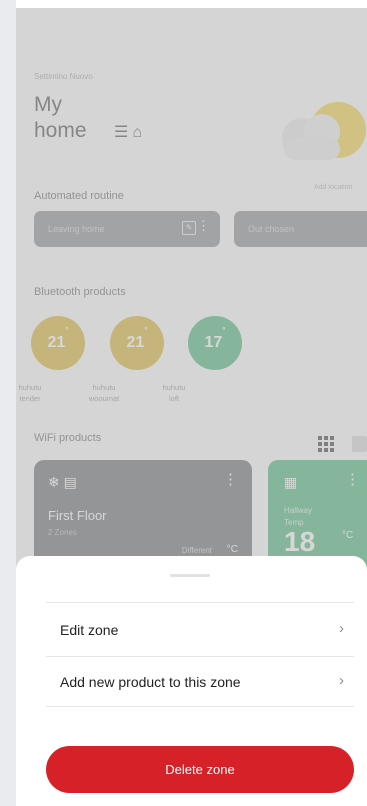 Image resolution: width=367 pixels, height=806 pixels. I want to click on add-product-item: Add new product to this zone ›, so click(200, 682).